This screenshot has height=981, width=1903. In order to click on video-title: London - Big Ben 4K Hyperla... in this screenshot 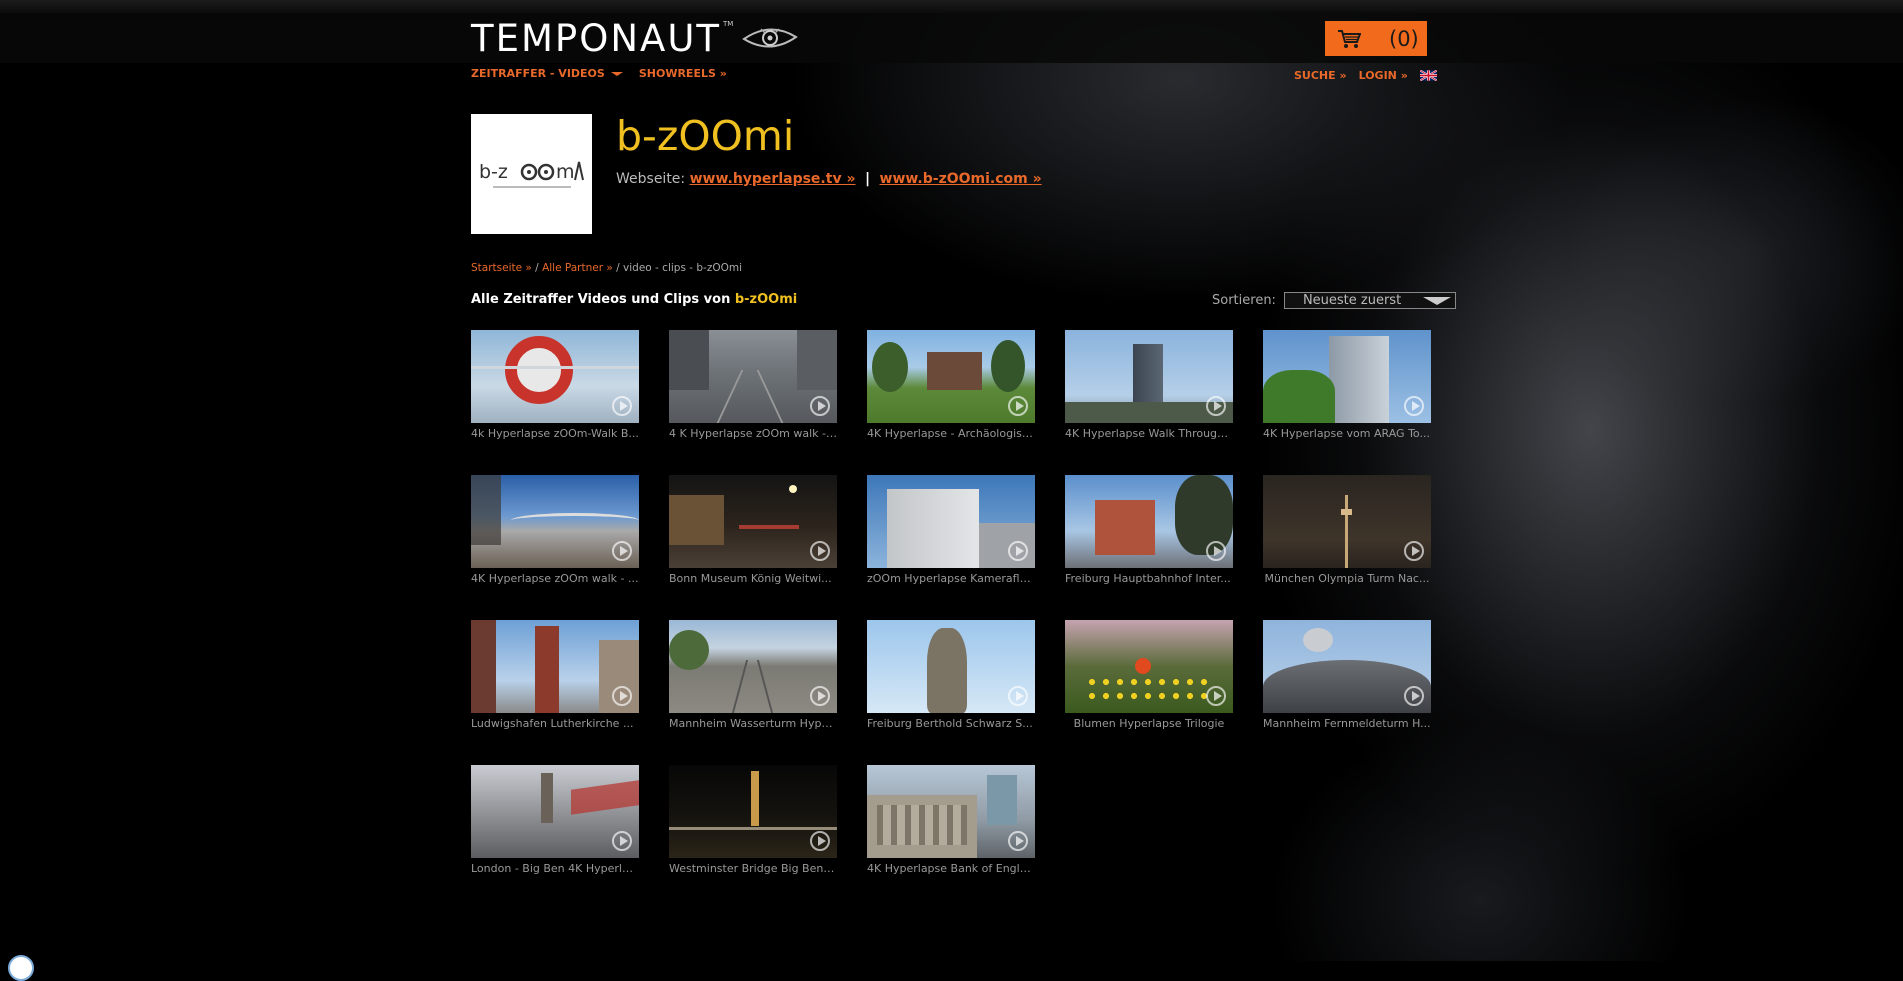, I will do `click(555, 868)`.